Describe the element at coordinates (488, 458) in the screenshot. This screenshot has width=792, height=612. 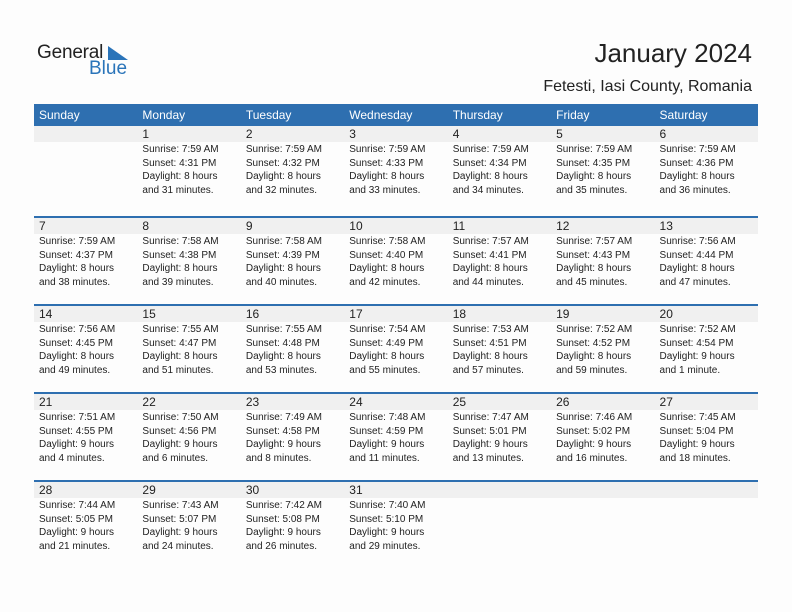
I see `daylight-minutes-text: and 13 minutes.` at that location.